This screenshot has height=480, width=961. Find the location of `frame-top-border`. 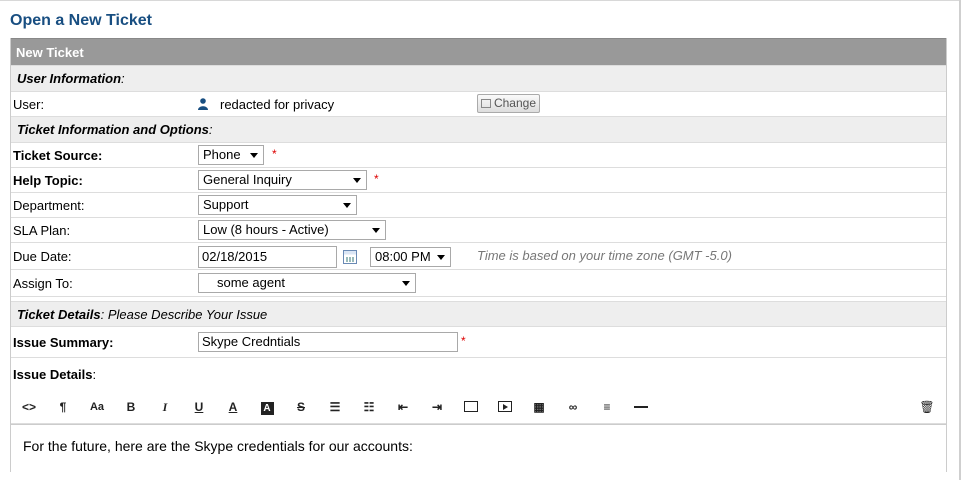

frame-top-border is located at coordinates (480, 0).